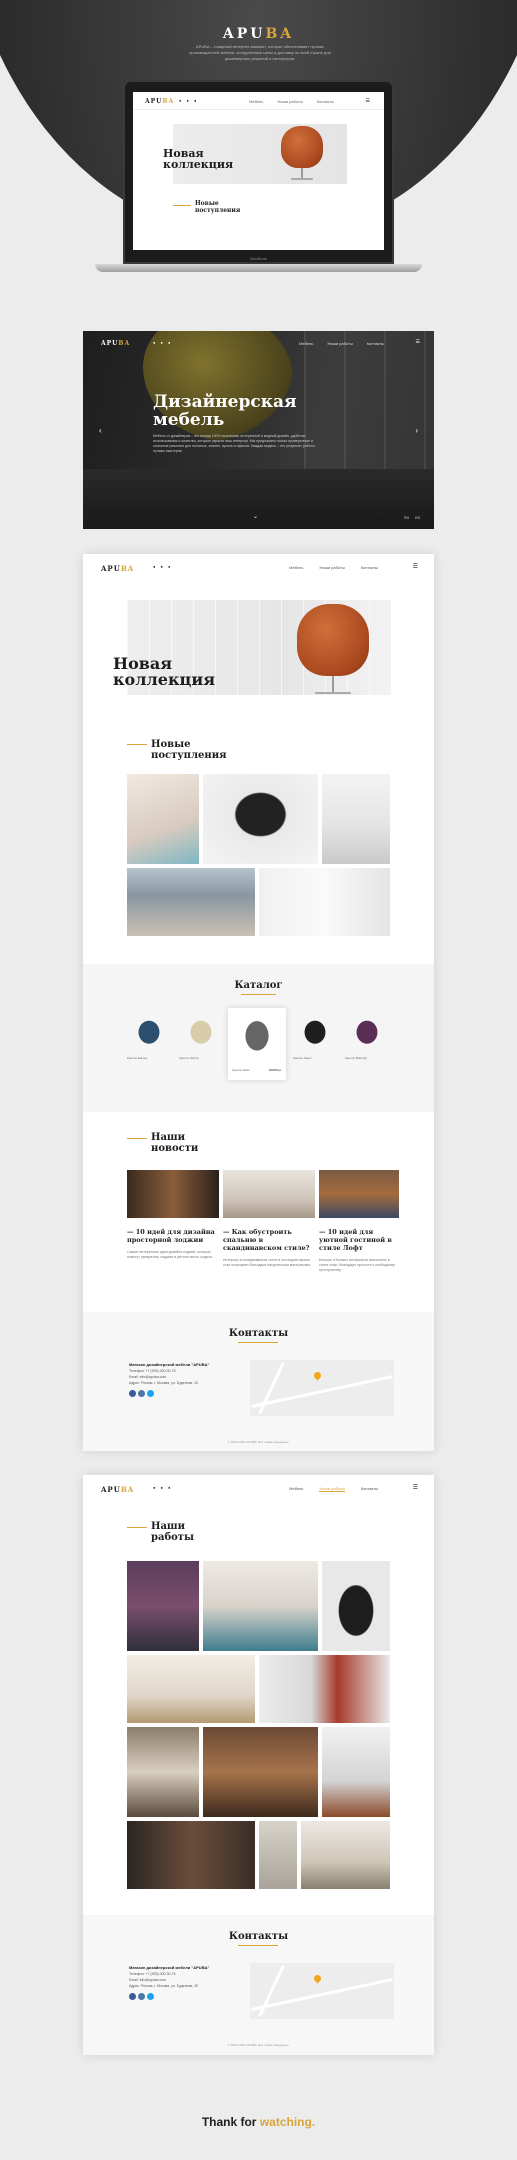  What do you see at coordinates (275, 1070) in the screenshot?
I see `catalog-item-3-price: 180000 р.` at bounding box center [275, 1070].